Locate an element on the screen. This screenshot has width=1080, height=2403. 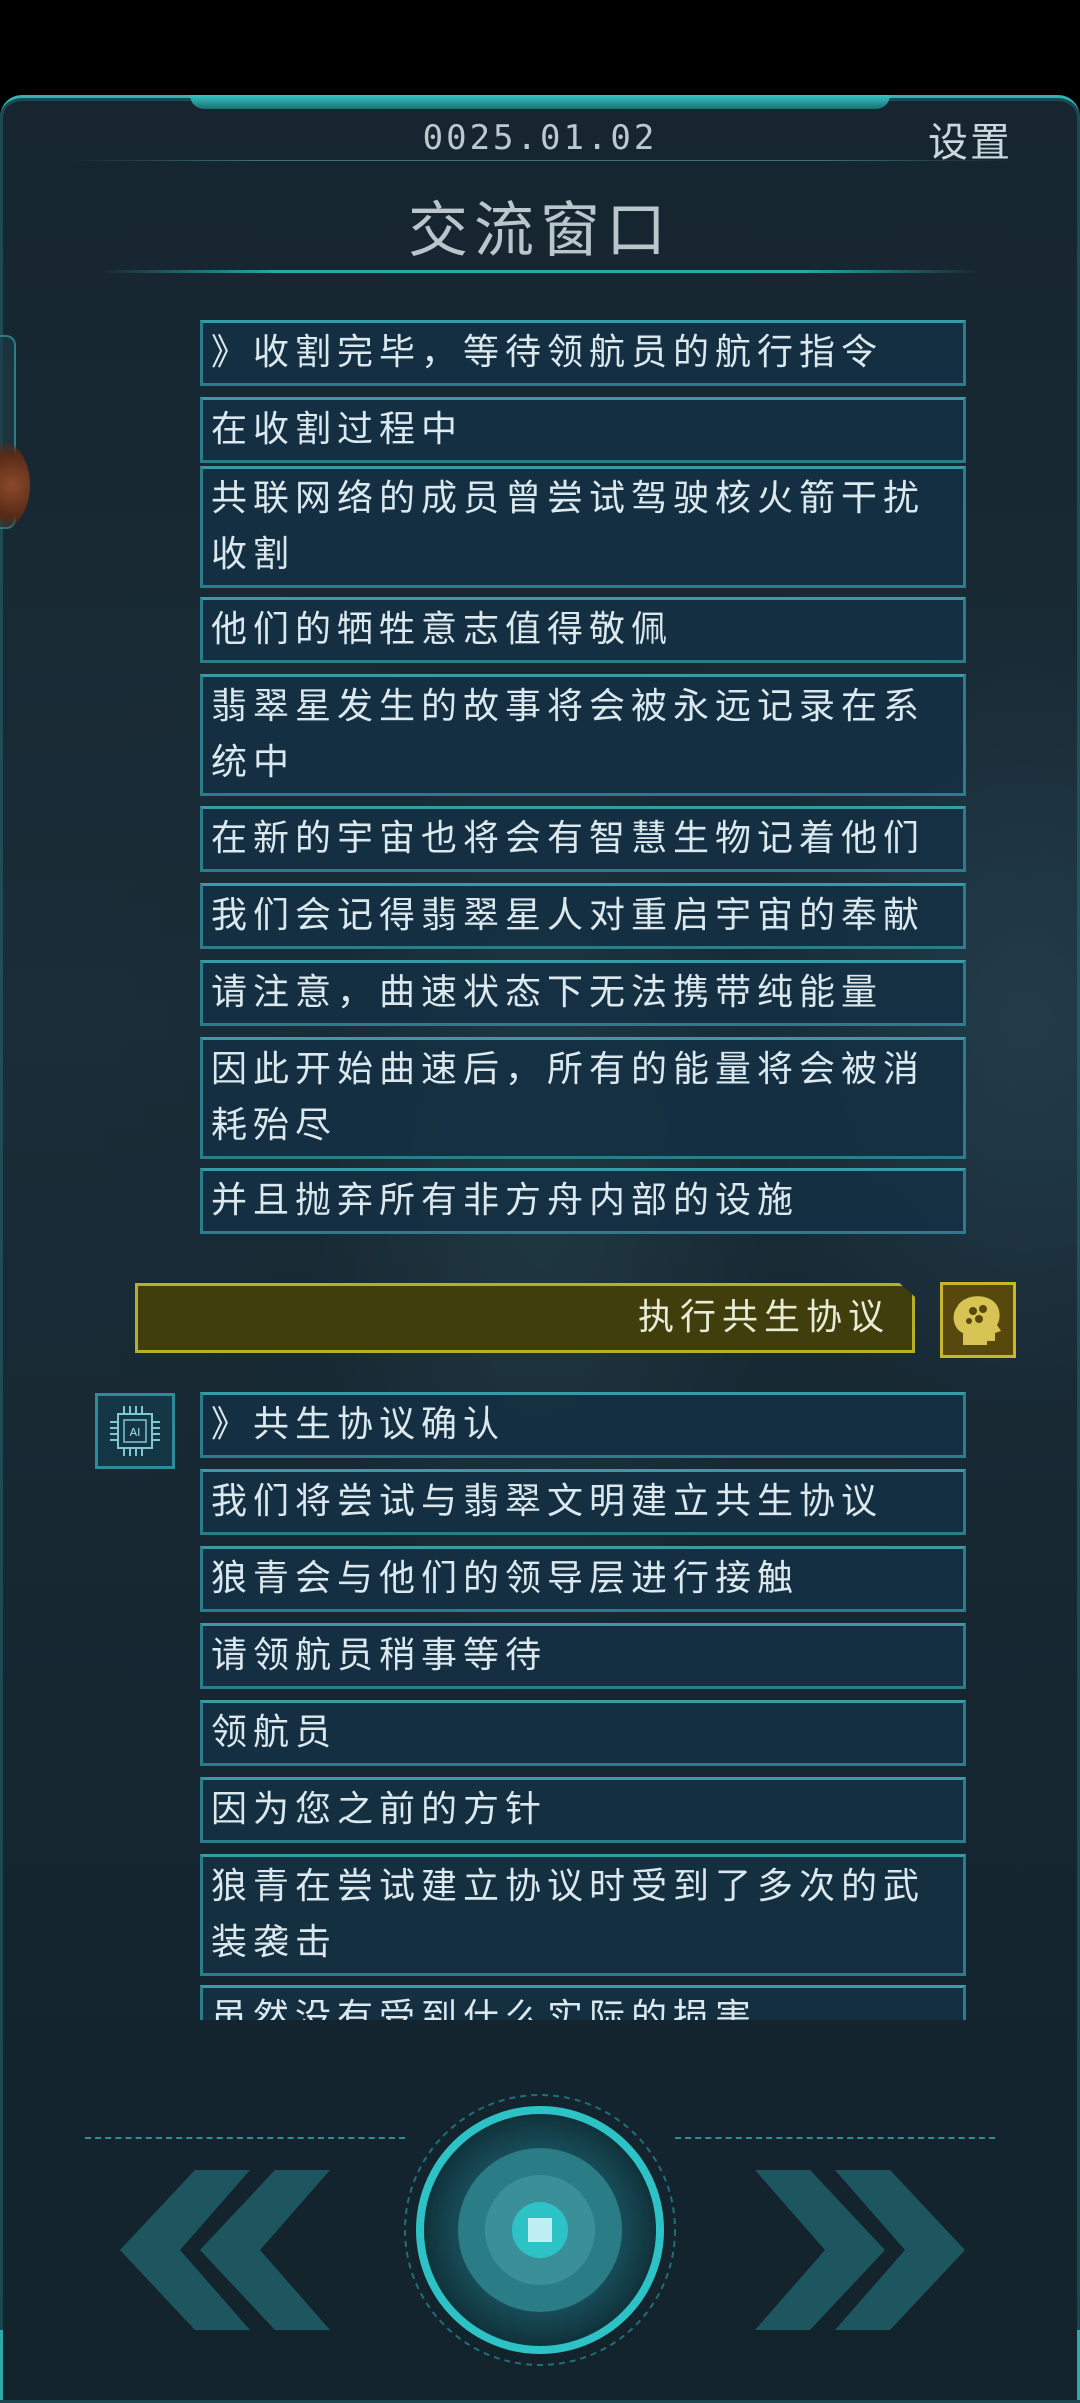
chat-message: 》收割完毕，等待领航员的航行指令 is located at coordinates (583, 353).